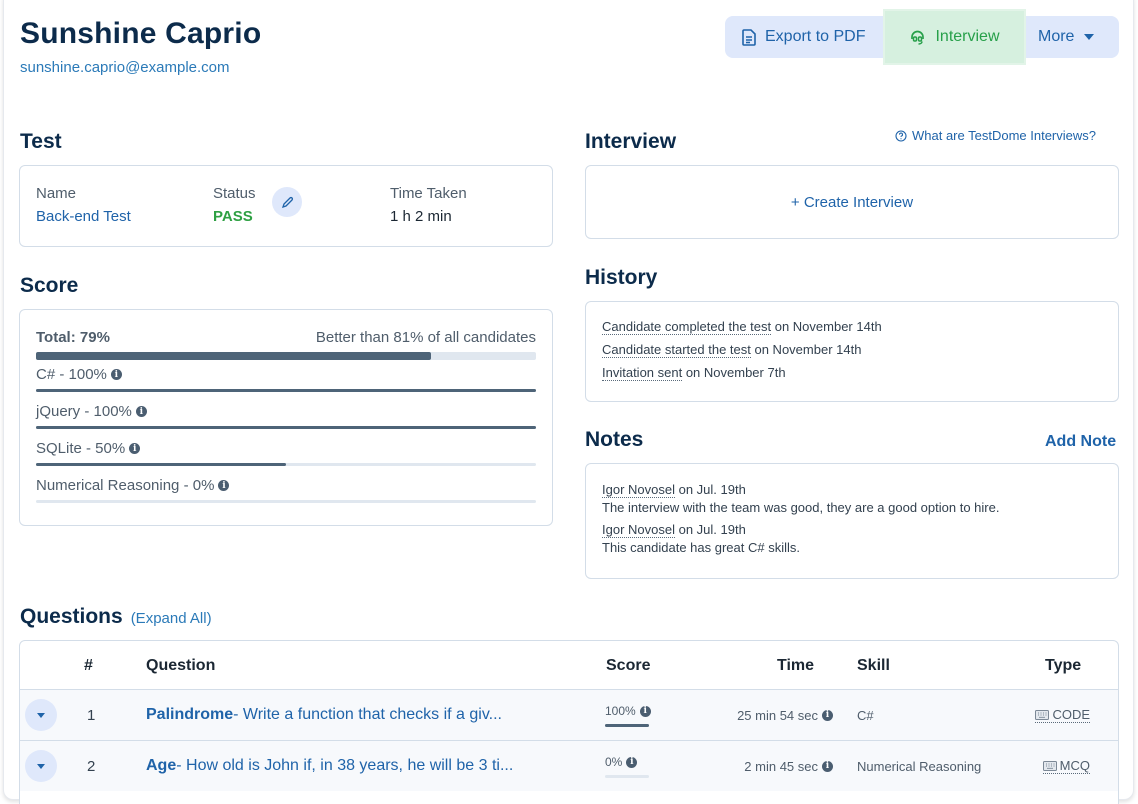  What do you see at coordinates (642, 373) in the screenshot?
I see `history-event: Invitation sent` at bounding box center [642, 373].